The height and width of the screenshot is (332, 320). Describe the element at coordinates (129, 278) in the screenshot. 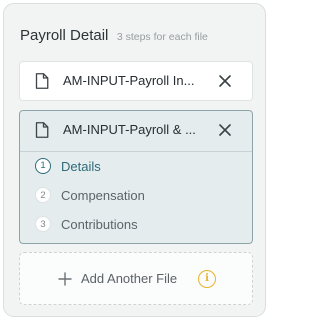

I see `add-file-label: Add Another File` at that location.